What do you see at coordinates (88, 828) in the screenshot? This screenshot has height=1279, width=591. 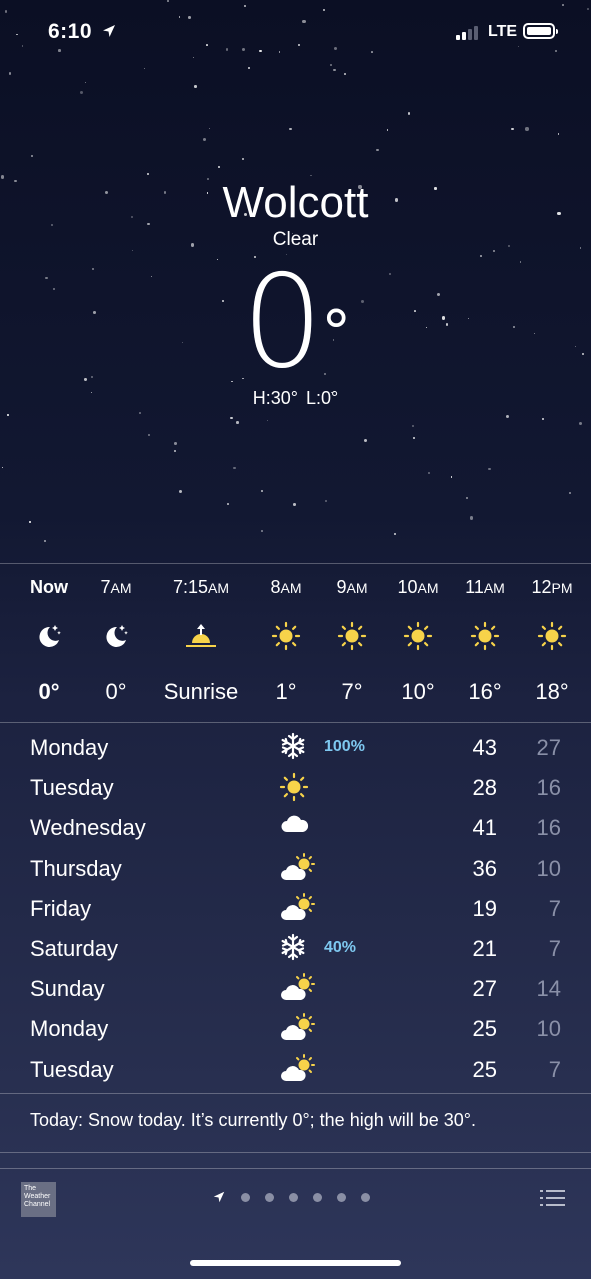 I see `day-name: Wednesday` at bounding box center [88, 828].